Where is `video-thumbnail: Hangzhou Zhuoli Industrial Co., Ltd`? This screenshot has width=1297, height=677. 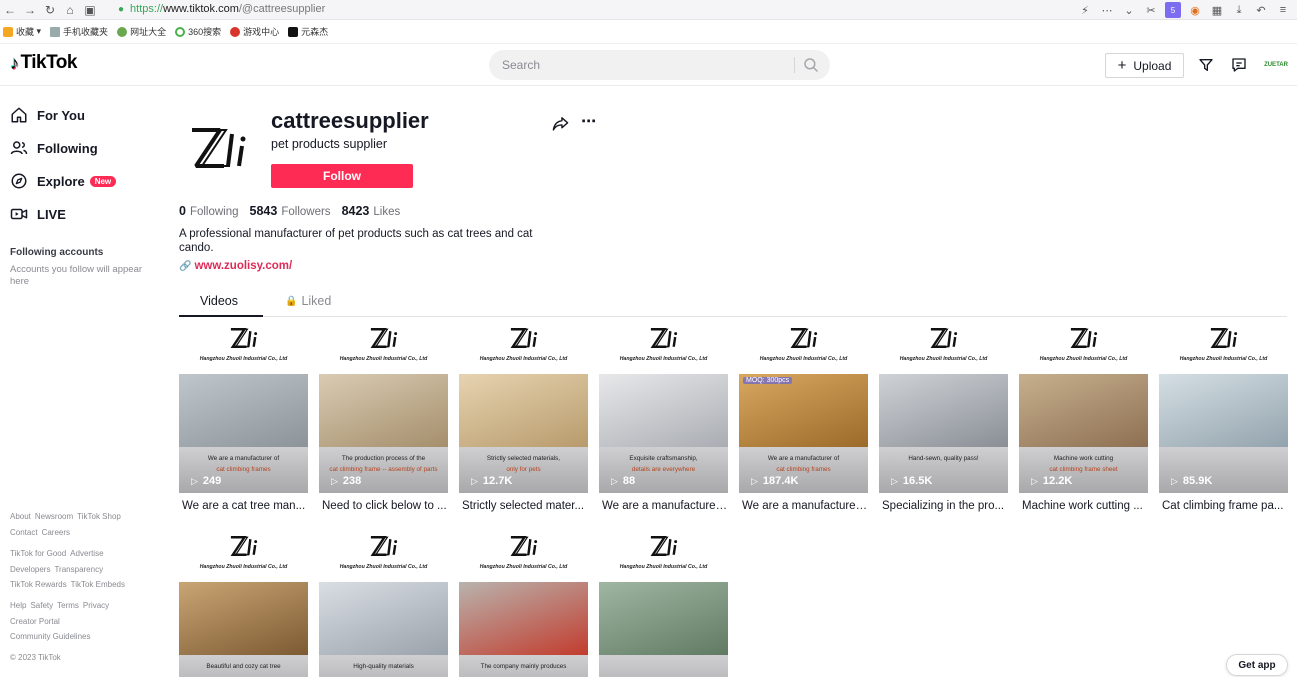
video-thumbnail: Hangzhou Zhuoli Industrial Co., Ltd is located at coordinates (663, 603).